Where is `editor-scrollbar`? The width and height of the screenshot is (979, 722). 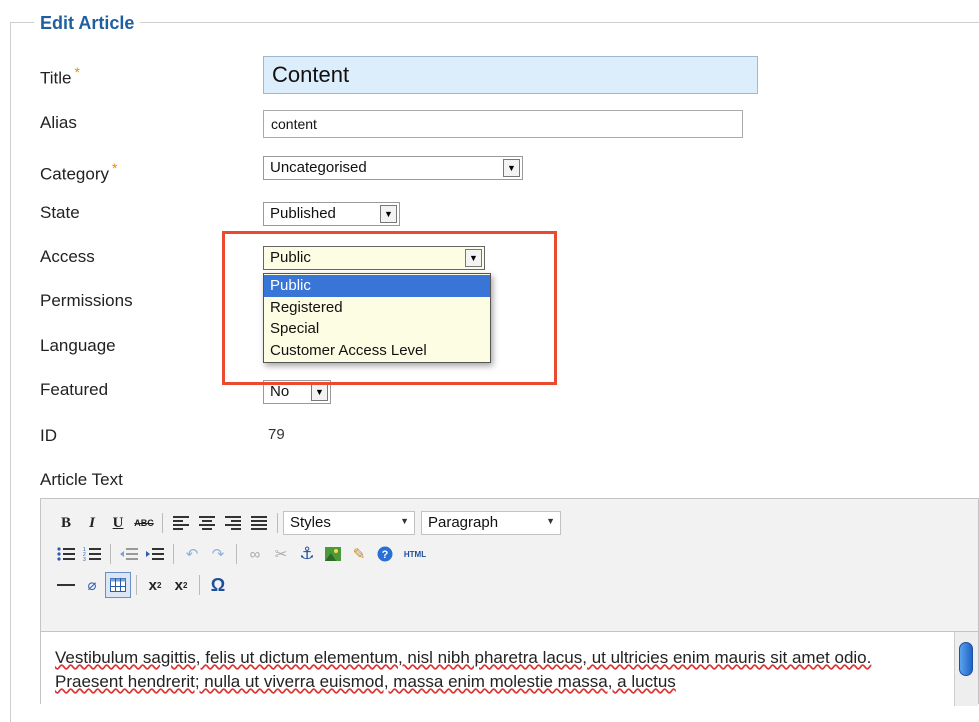 editor-scrollbar is located at coordinates (966, 669).